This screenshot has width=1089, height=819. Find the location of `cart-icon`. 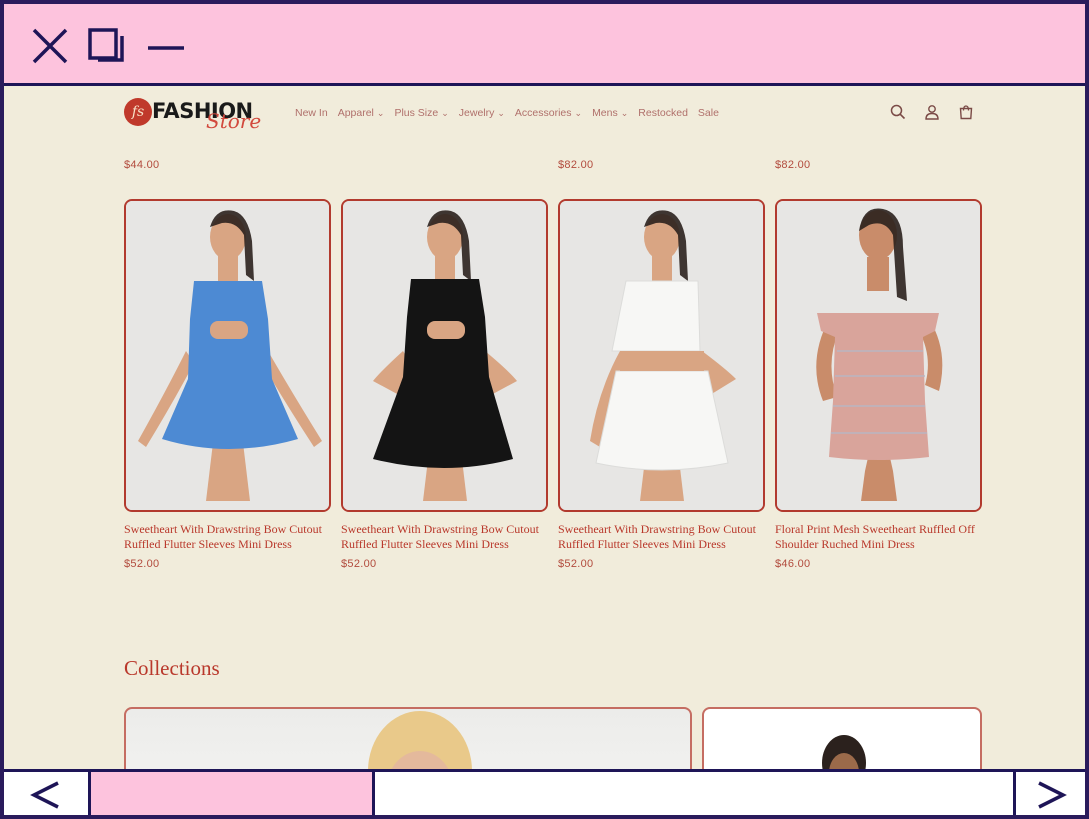

cart-icon is located at coordinates (966, 112).